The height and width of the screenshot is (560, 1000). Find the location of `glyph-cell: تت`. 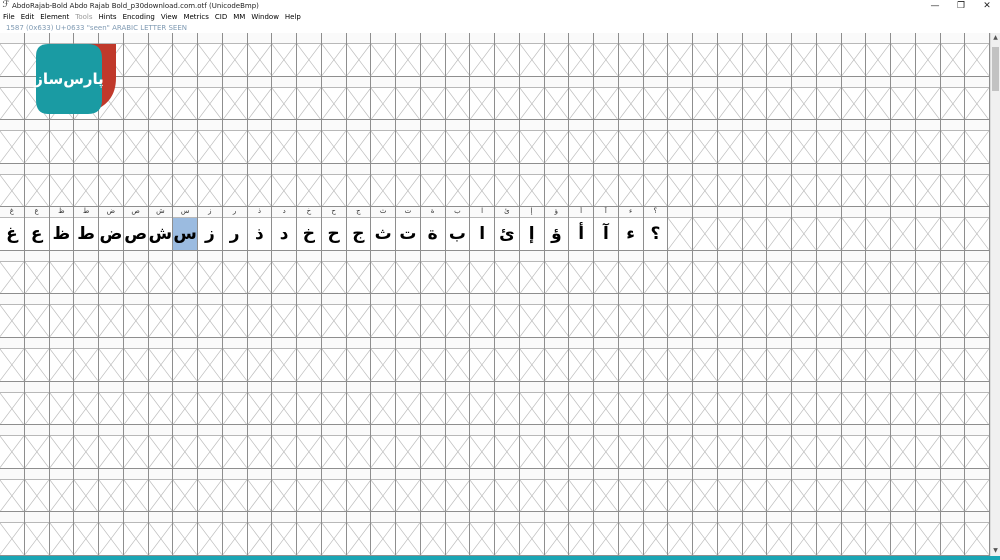

glyph-cell: تت is located at coordinates (408, 229).